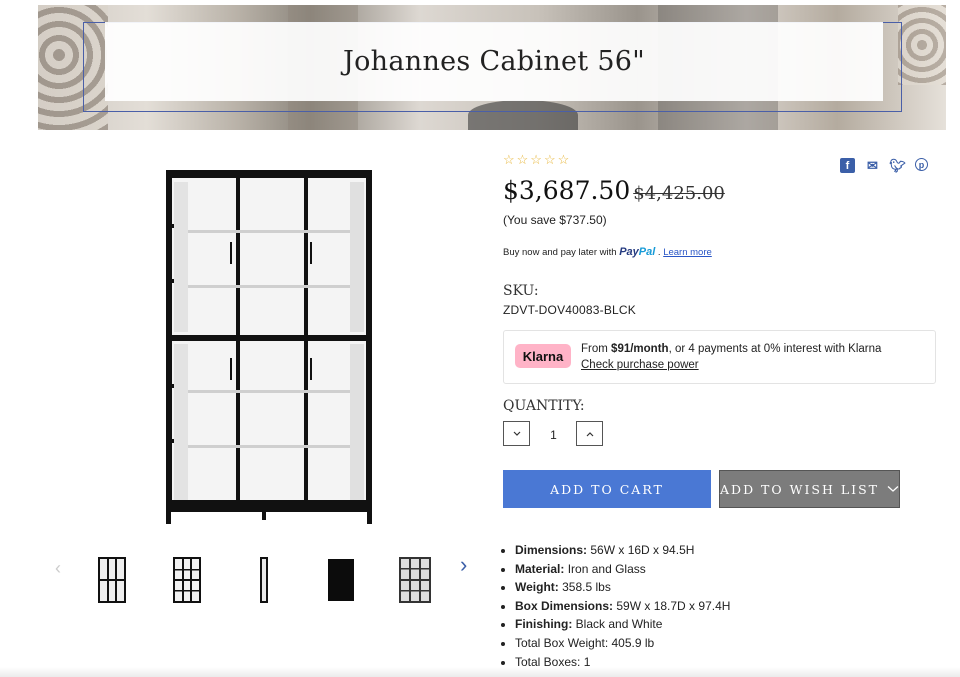 The height and width of the screenshot is (677, 960). Describe the element at coordinates (687, 252) in the screenshot. I see `paypal-learn-more-link: Learn more` at that location.